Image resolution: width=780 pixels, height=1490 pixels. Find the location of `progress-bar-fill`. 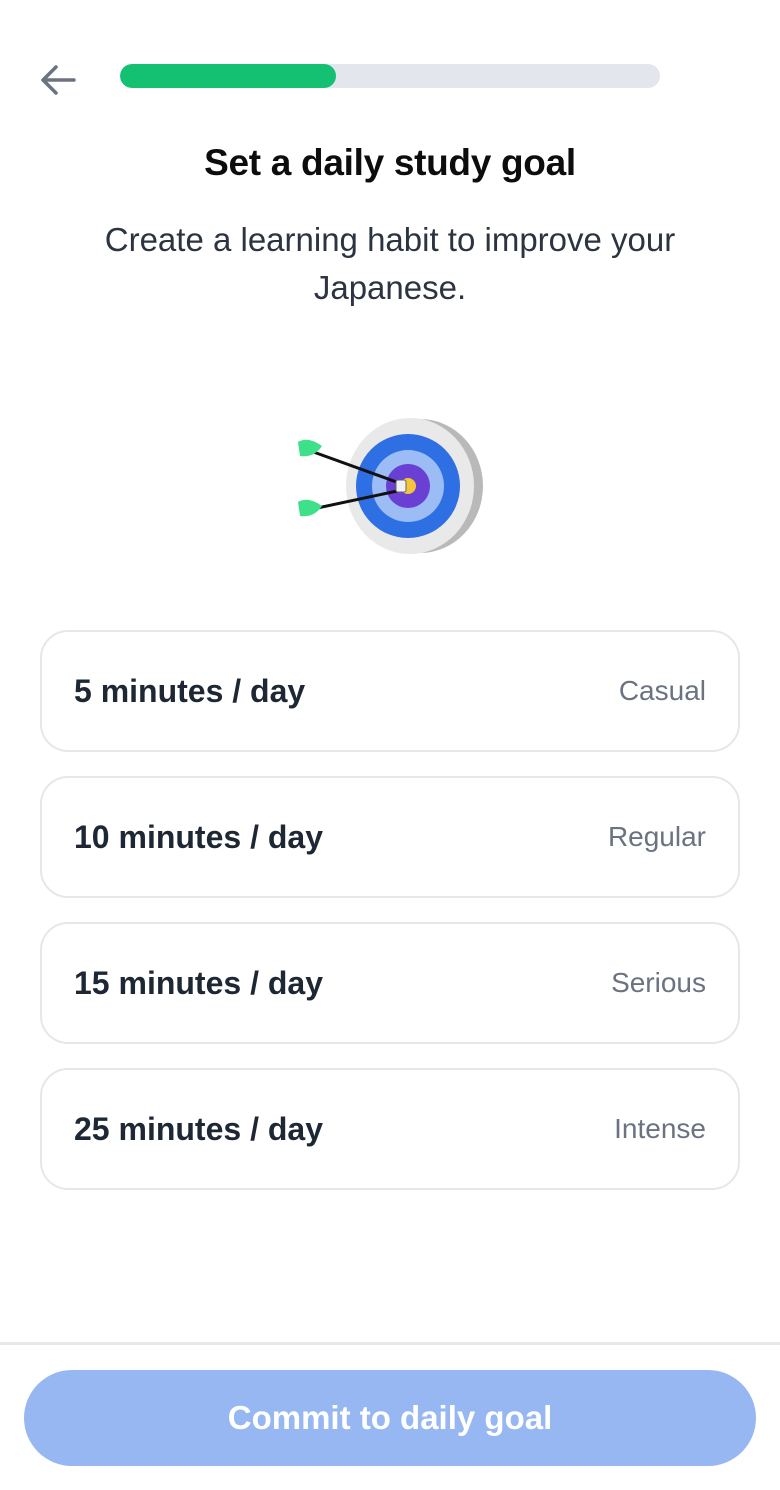

progress-bar-fill is located at coordinates (228, 76).